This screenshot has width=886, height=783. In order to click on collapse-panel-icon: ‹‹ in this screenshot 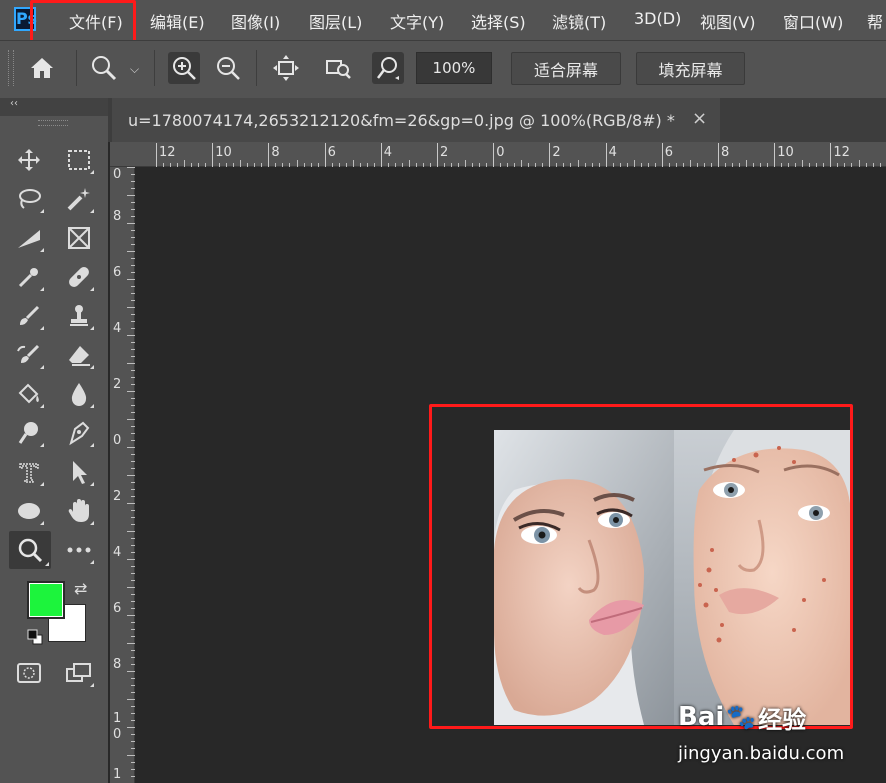, I will do `click(14, 103)`.